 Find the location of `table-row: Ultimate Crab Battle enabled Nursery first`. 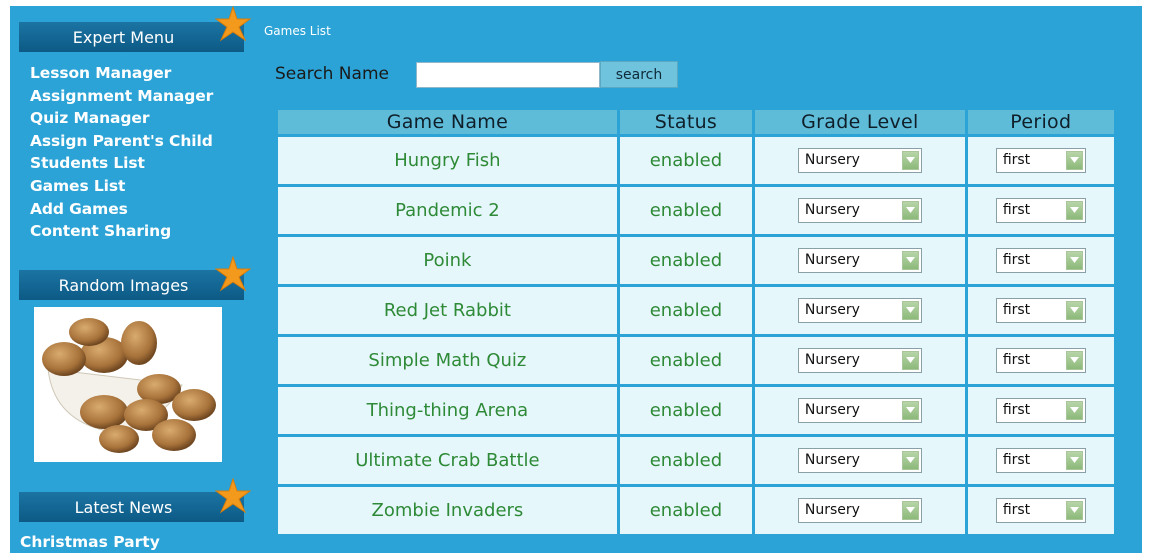

table-row: Ultimate Crab Battle enabled Nursery first is located at coordinates (696, 460).